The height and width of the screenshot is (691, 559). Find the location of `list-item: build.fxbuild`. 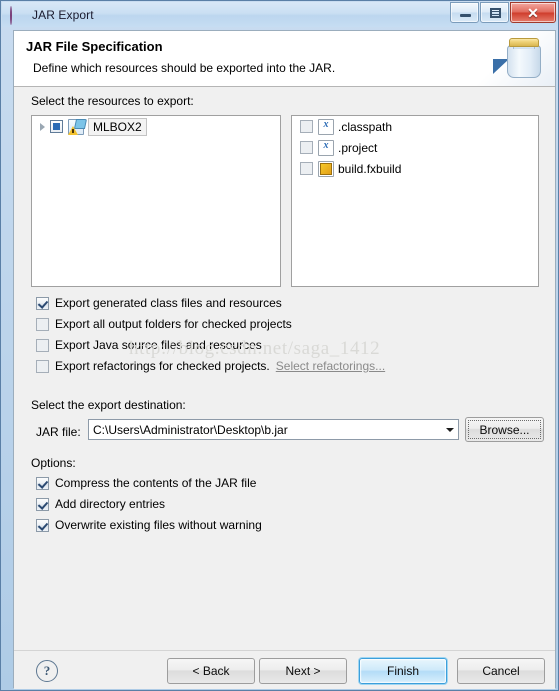

list-item: build.fxbuild is located at coordinates (415, 168).